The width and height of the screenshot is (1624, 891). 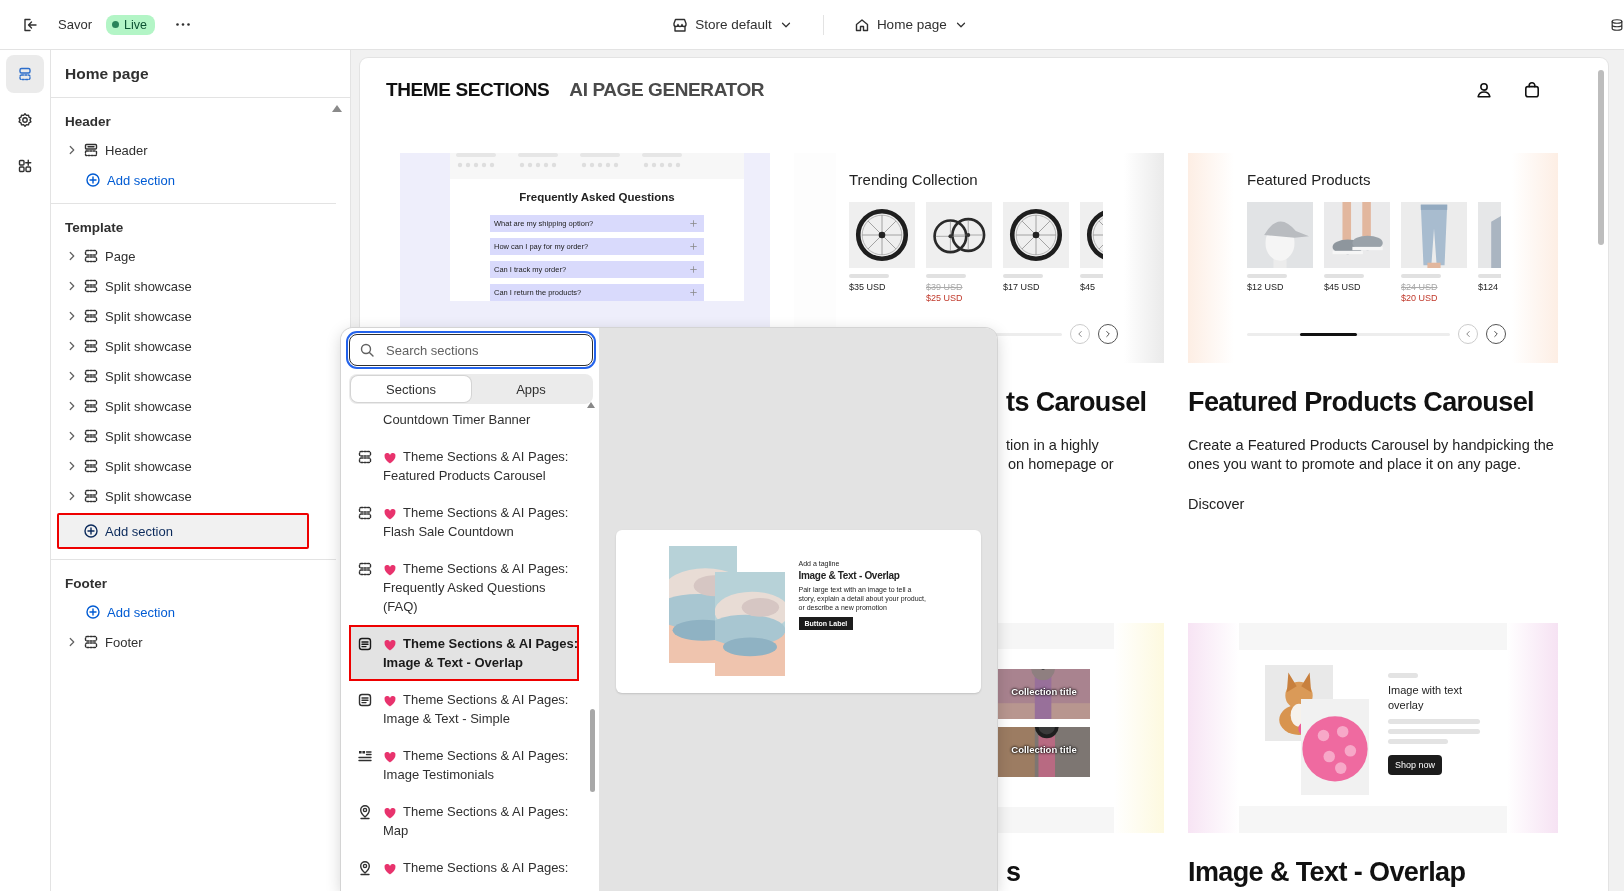 What do you see at coordinates (1265, 287) in the screenshot?
I see `price: $12 USD` at bounding box center [1265, 287].